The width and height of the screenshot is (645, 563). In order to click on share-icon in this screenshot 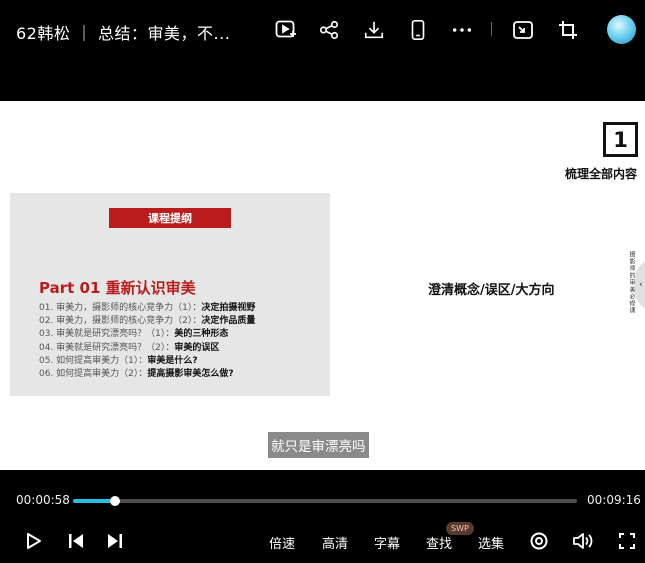, I will do `click(329, 30)`.